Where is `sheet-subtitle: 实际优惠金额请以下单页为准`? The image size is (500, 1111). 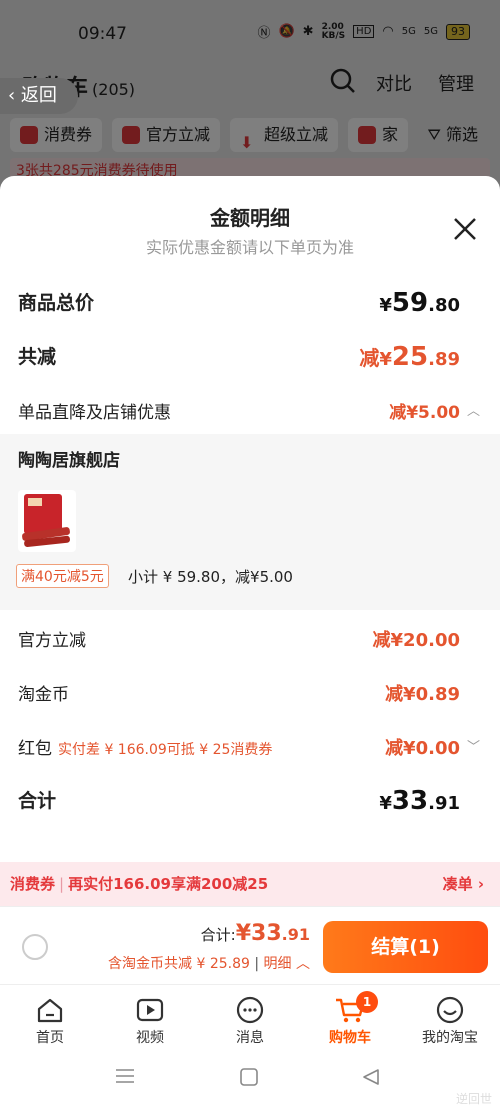
sheet-subtitle: 实际优惠金额请以下单页为准 is located at coordinates (249, 247).